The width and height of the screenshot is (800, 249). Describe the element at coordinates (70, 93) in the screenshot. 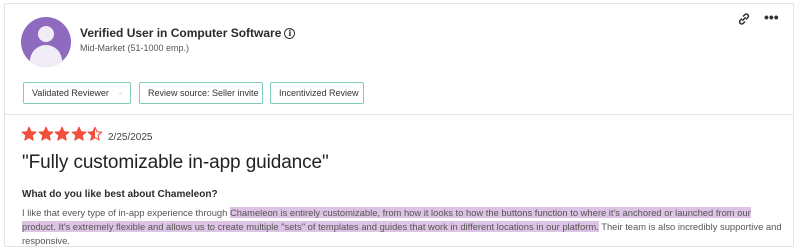

I see `badge-label: Validated Reviewer` at that location.